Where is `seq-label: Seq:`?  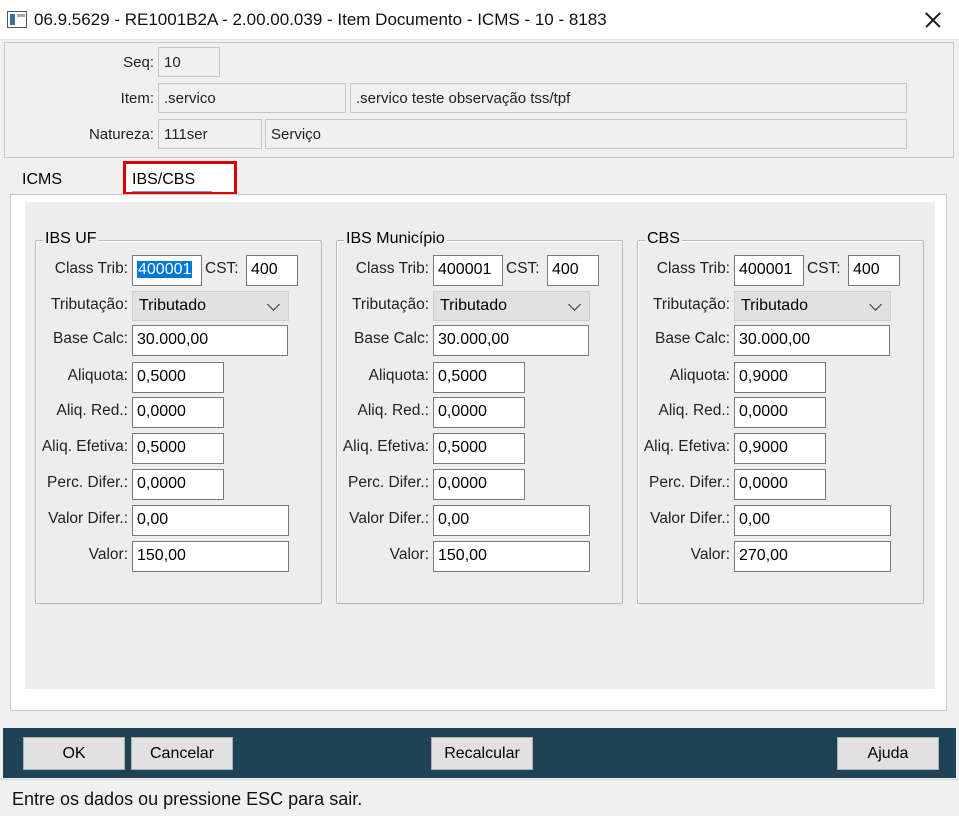
seq-label: Seq: is located at coordinates (138, 62).